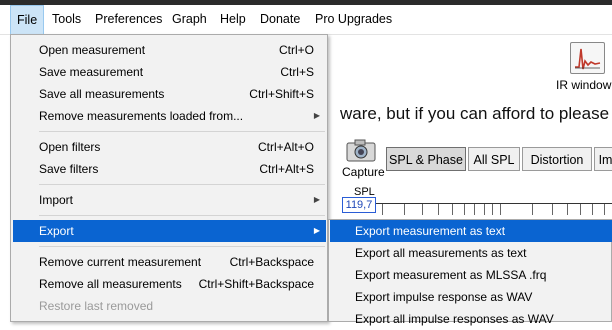 The image size is (612, 330). Describe the element at coordinates (27, 20) in the screenshot. I see `menu-file: File` at that location.